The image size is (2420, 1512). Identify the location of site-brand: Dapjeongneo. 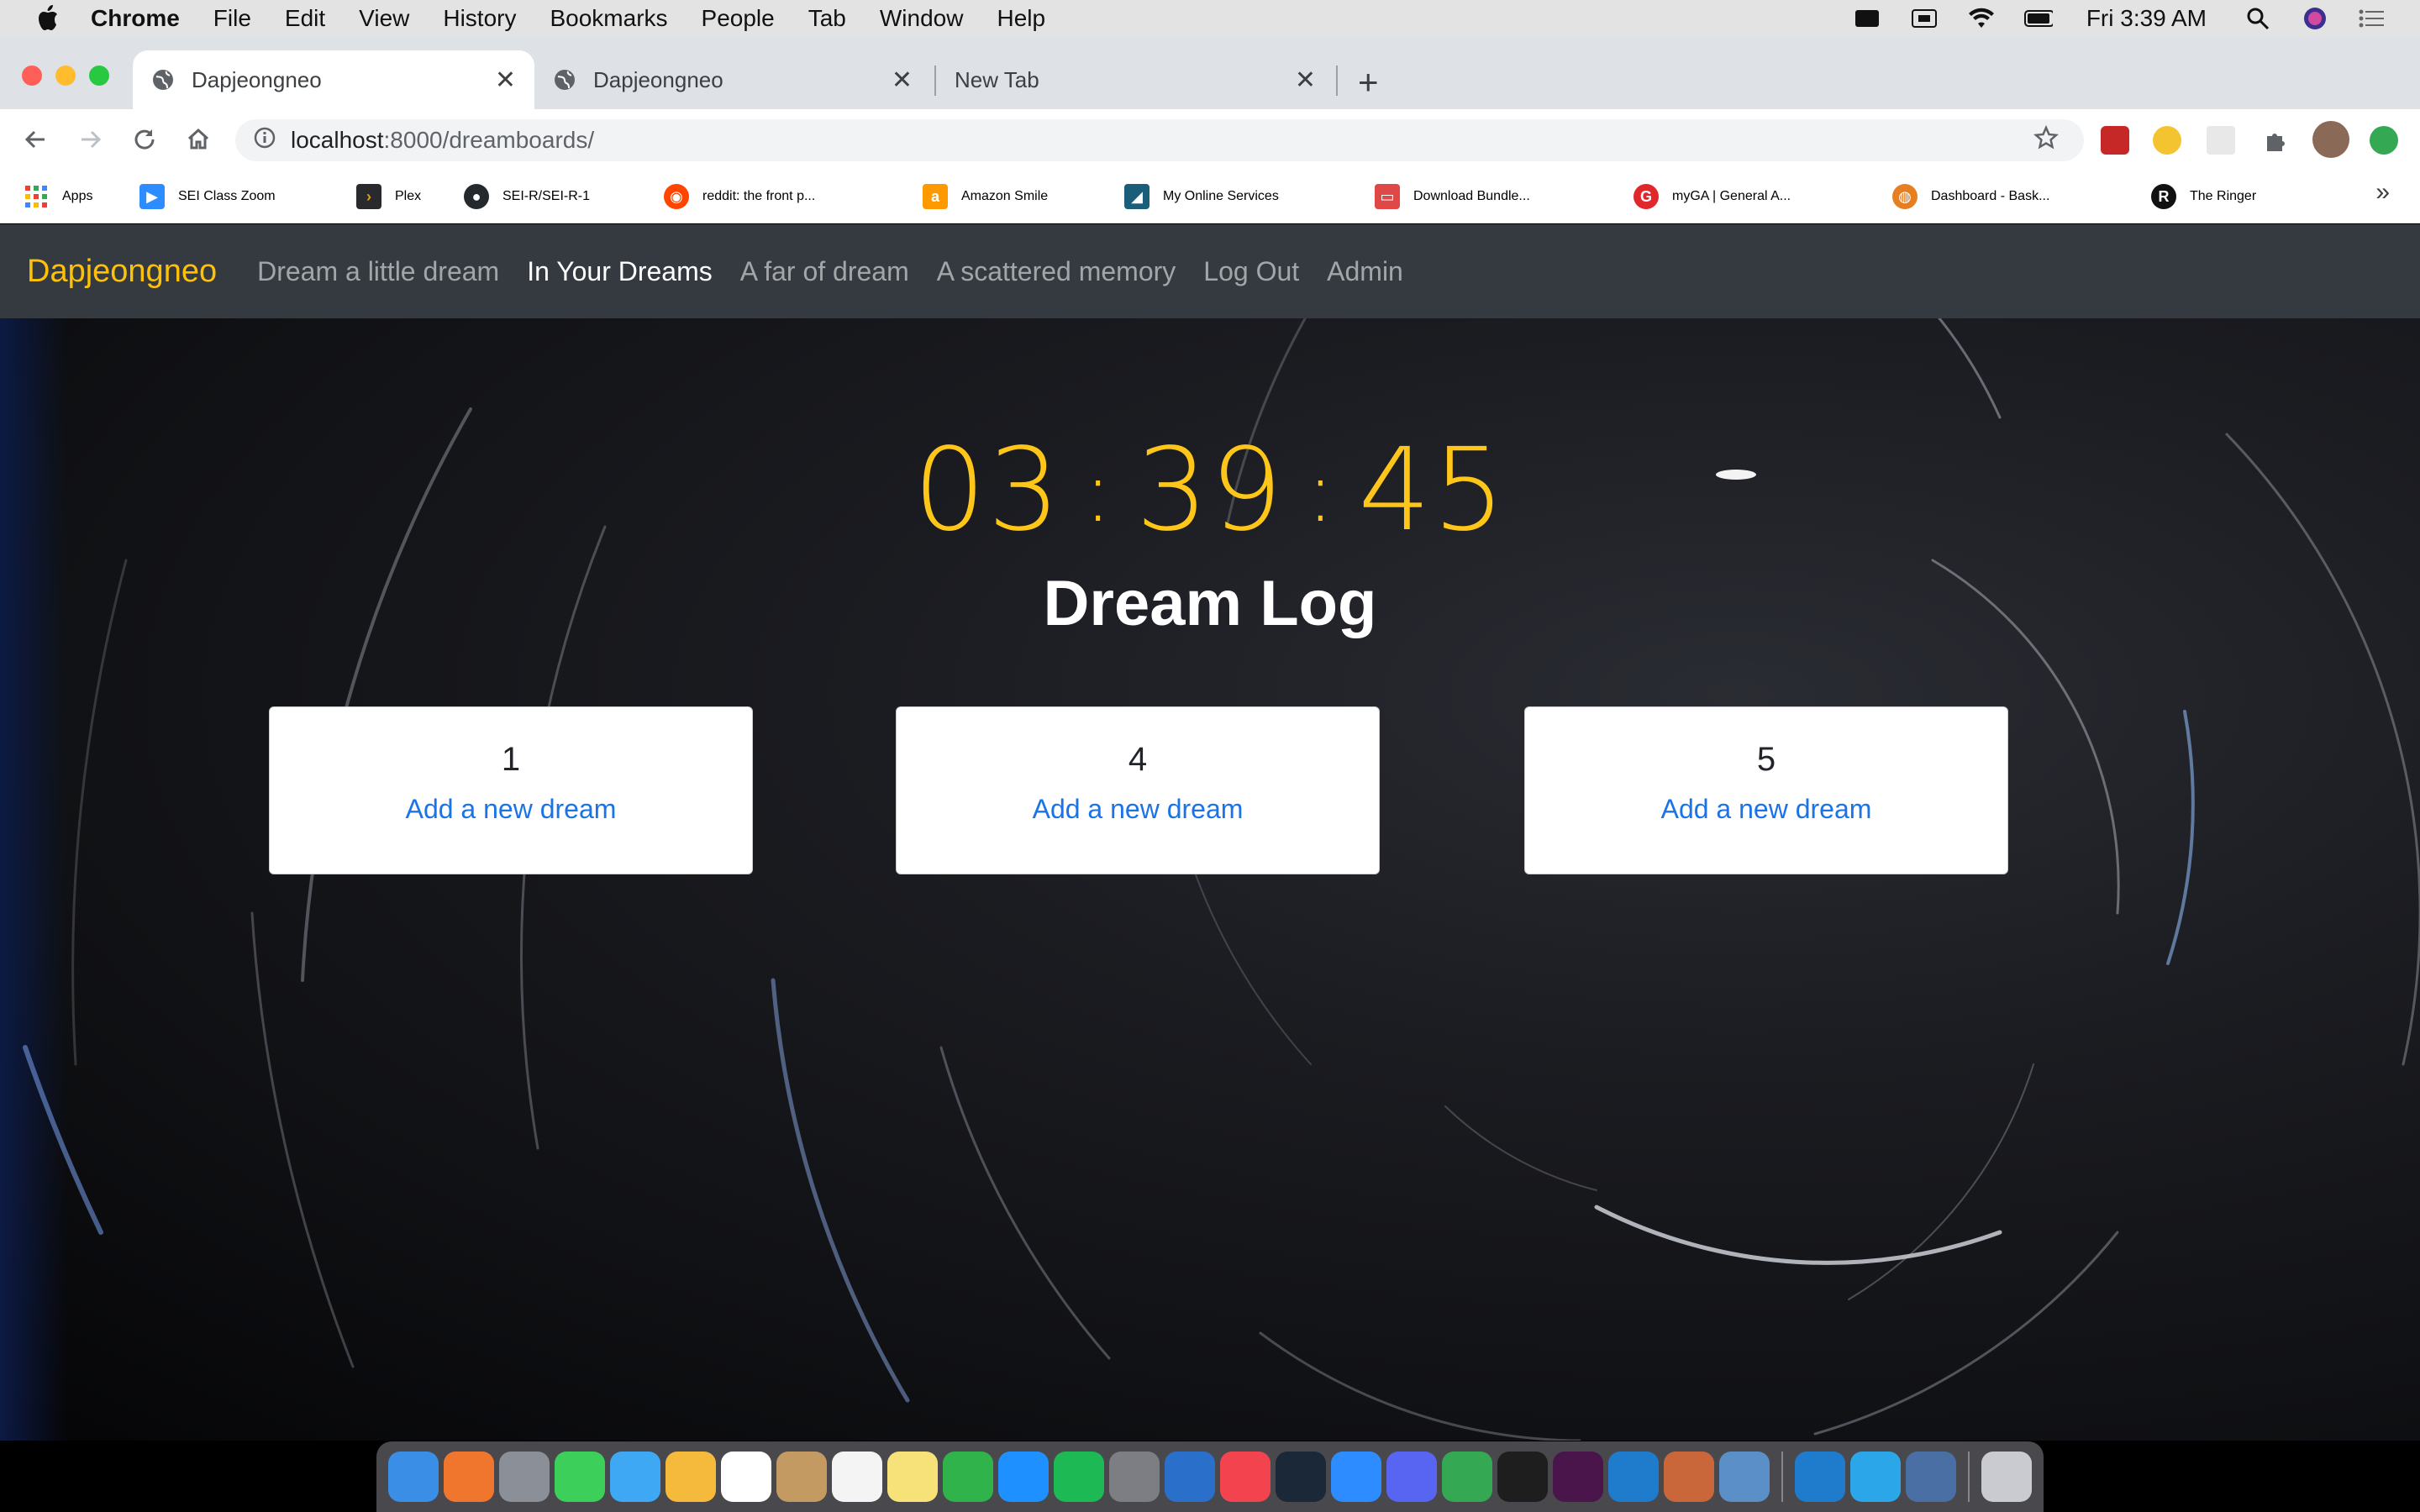
(122, 272).